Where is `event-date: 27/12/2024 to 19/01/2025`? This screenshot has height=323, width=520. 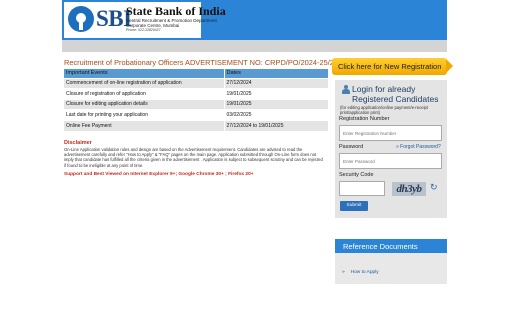 event-date: 27/12/2024 to 19/01/2025 is located at coordinates (276, 125).